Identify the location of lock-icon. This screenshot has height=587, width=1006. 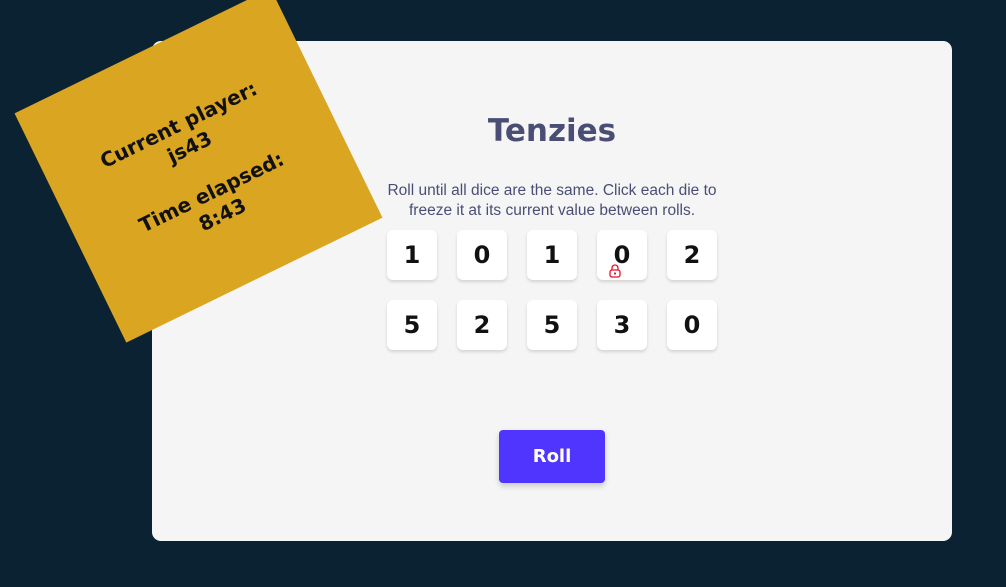
(615, 271).